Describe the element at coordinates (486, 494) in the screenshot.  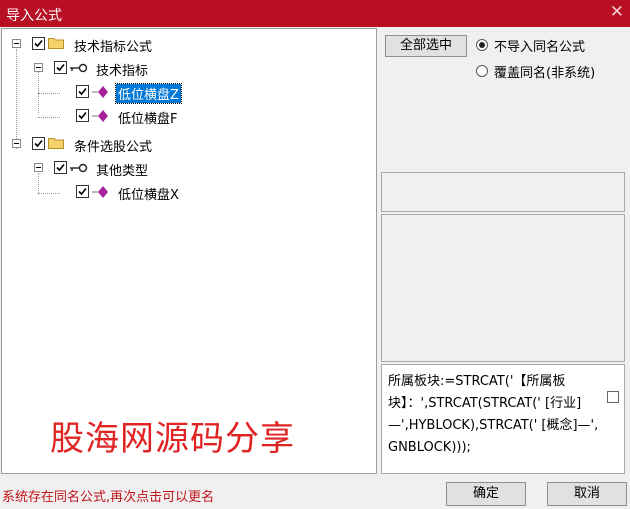
I see `ok-button: 确定` at that location.